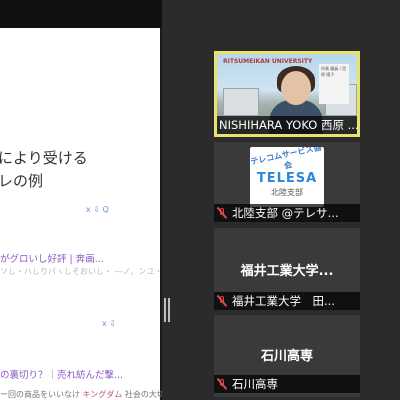 This screenshot has height=400, width=400. What do you see at coordinates (22, 181) in the screenshot?
I see `slide-text-line-2: レの例` at bounding box center [22, 181].